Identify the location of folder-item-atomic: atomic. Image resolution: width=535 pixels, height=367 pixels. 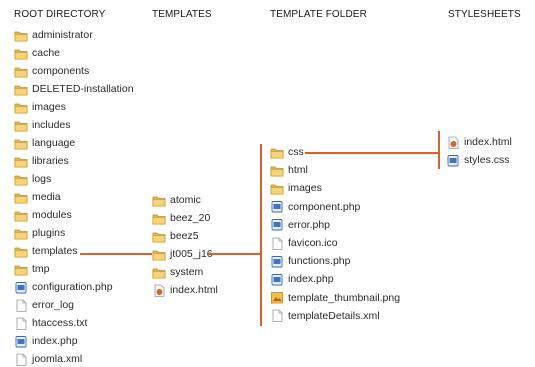
(176, 200).